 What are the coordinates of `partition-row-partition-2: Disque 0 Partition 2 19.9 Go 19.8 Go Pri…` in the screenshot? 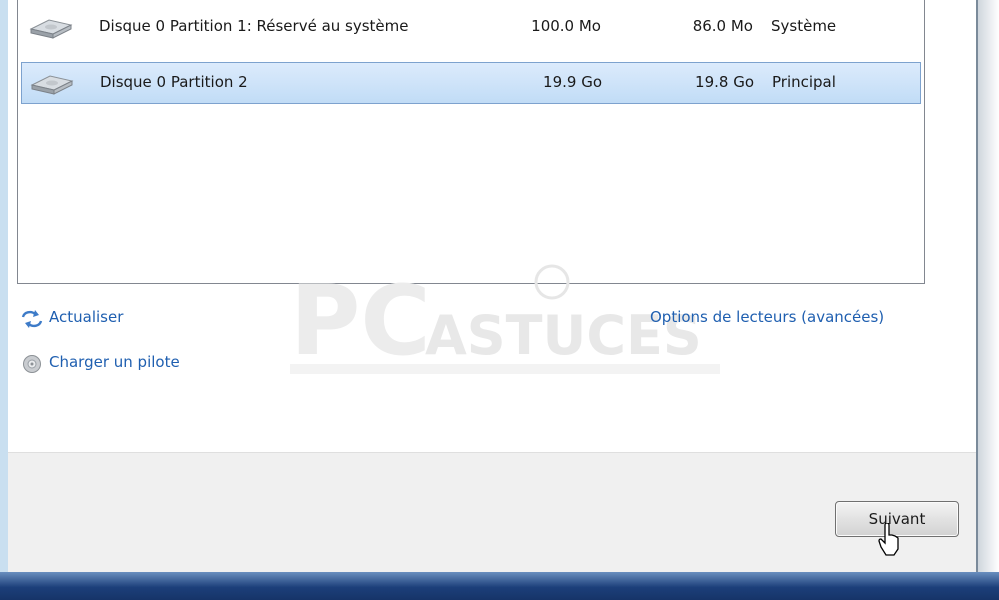 It's located at (471, 83).